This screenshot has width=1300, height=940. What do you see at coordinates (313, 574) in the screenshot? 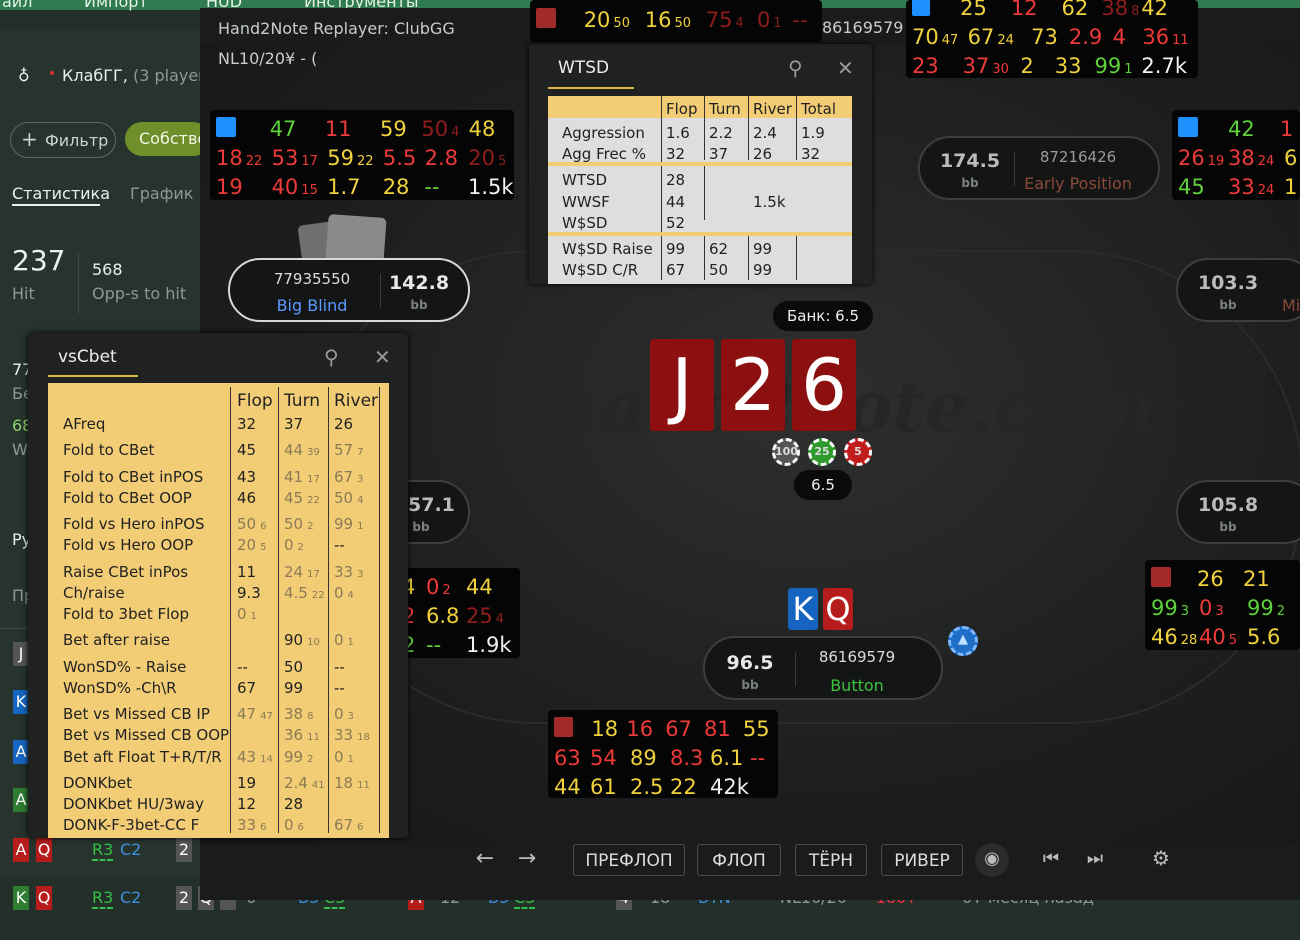
I see `stat-sample: 17` at bounding box center [313, 574].